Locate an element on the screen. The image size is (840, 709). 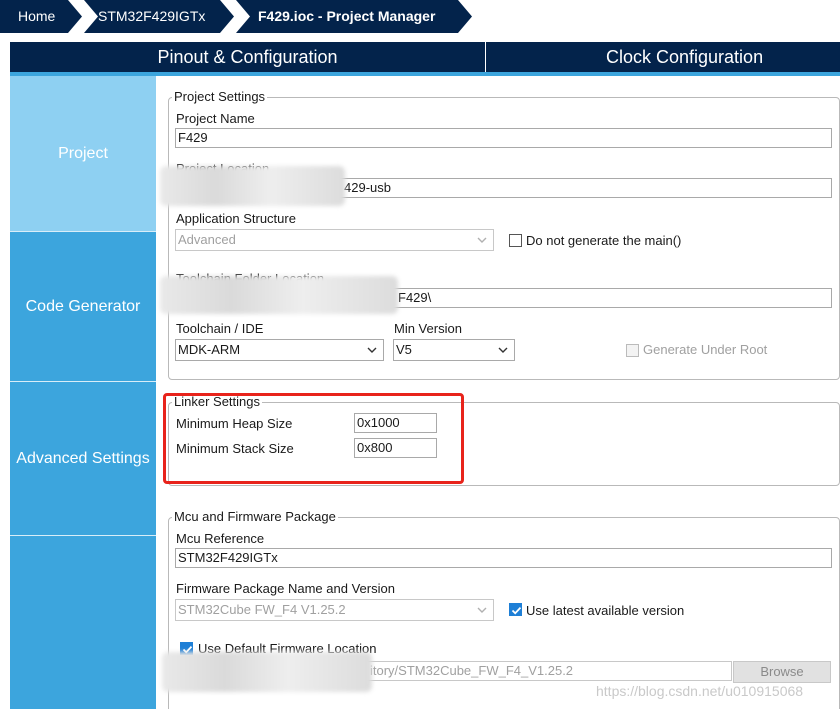
breadcrumb-home: Home is located at coordinates (41, 16).